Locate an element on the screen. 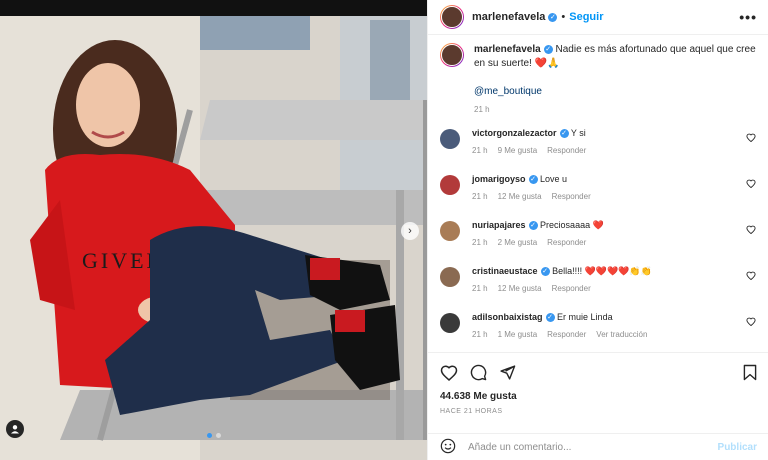 The image size is (768, 460). commenter-username: cristinaeustace is located at coordinates (505, 271).